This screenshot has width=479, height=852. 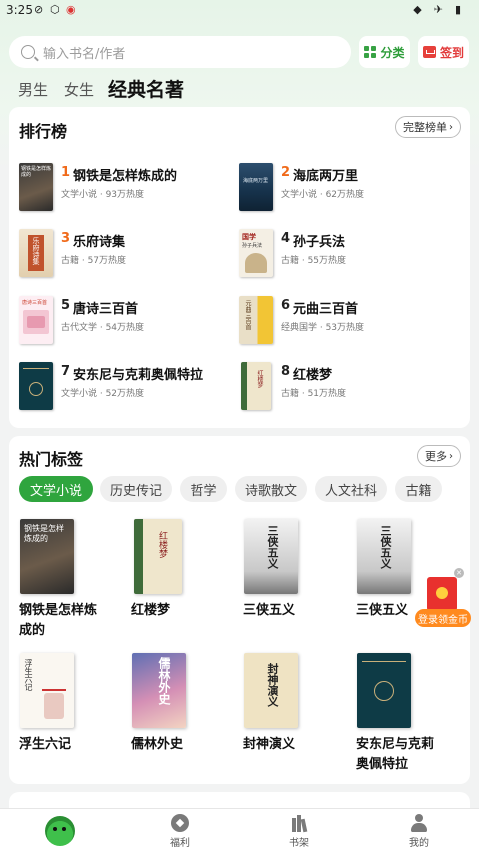 I want to click on rank-number: 2, so click(x=286, y=172).